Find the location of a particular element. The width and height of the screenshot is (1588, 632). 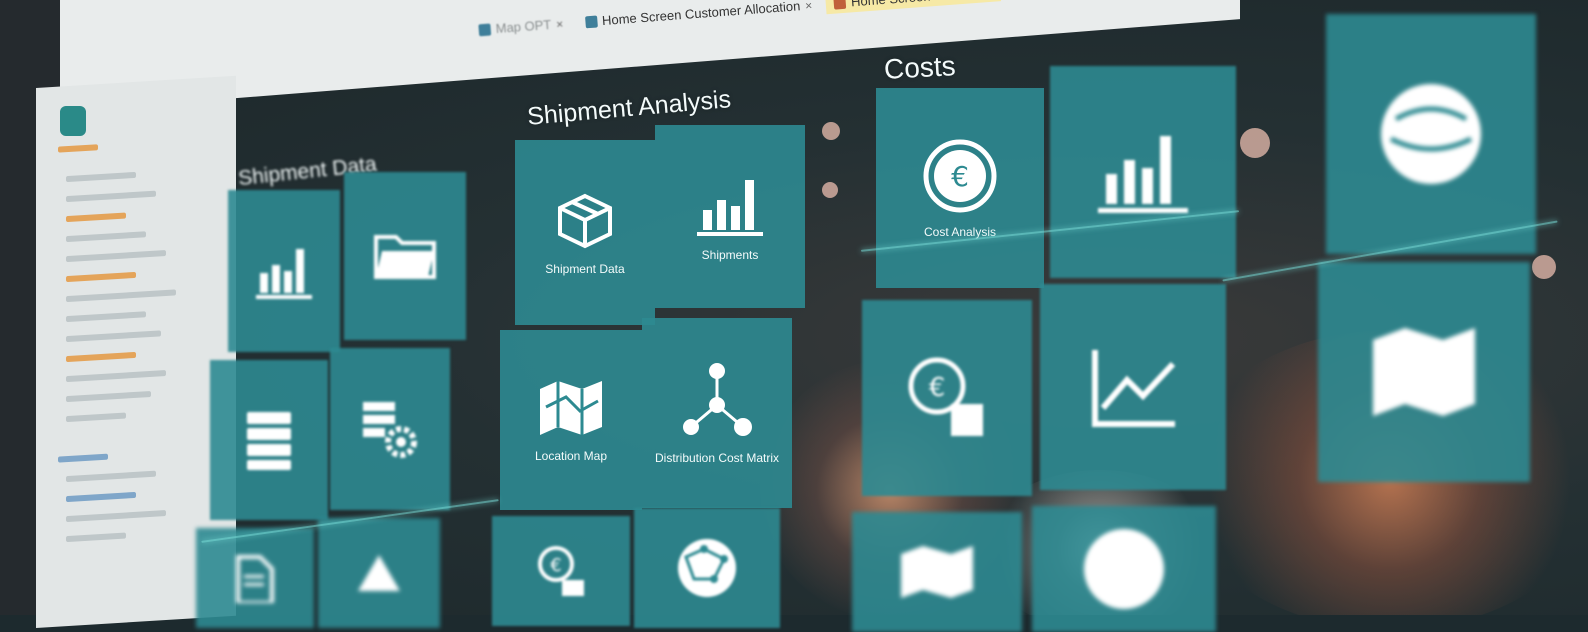

tile-global-network is located at coordinates (707, 568).